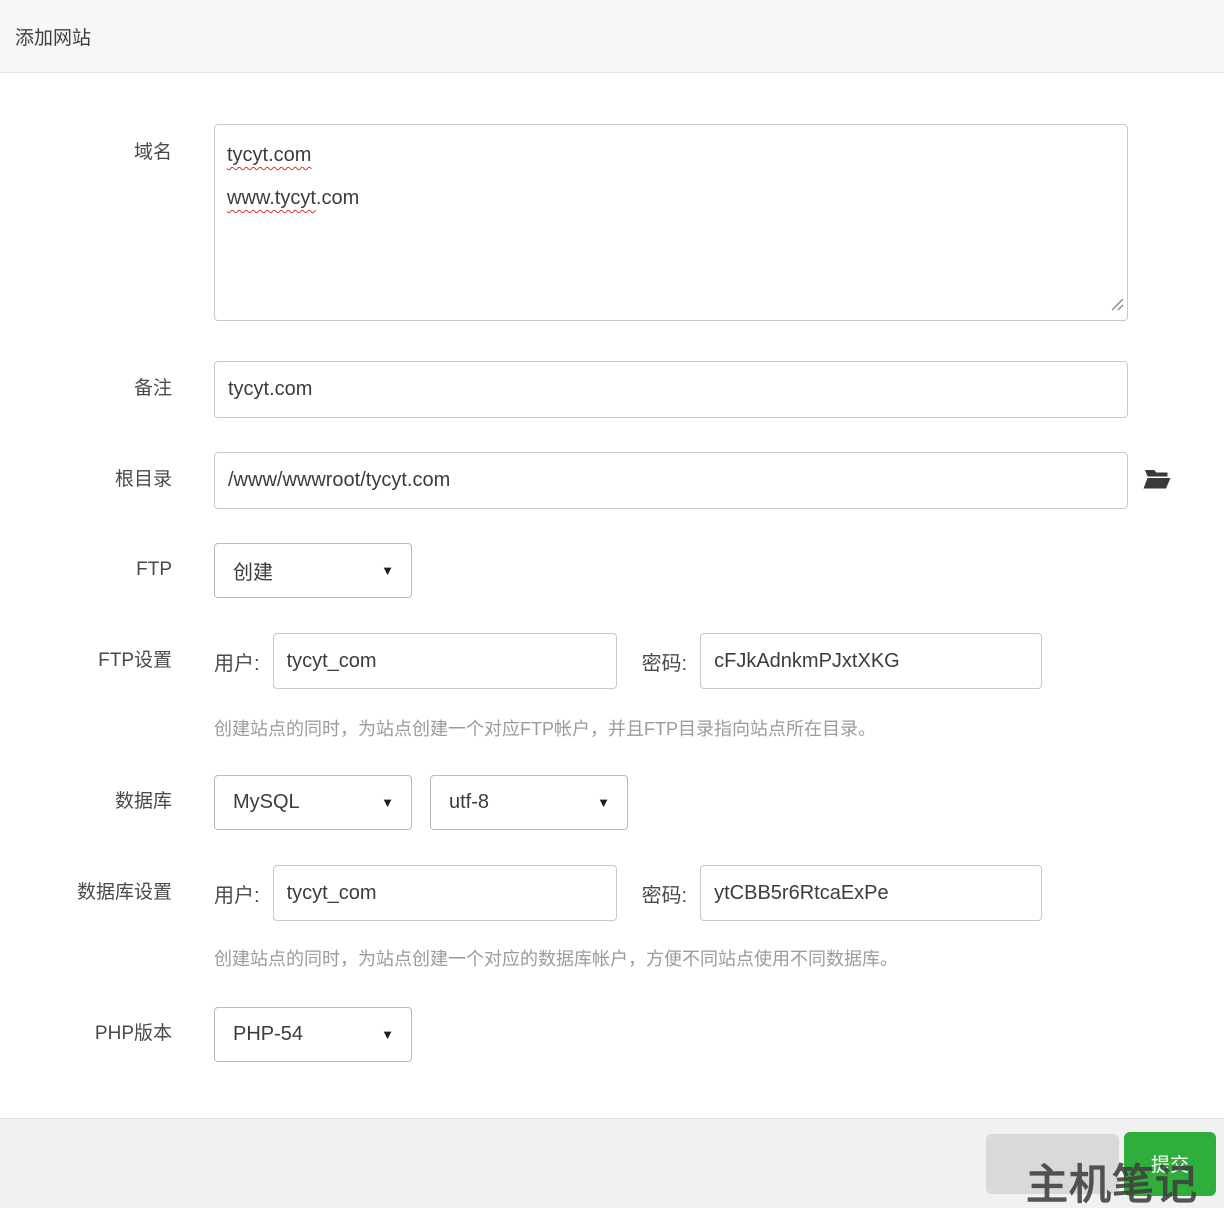 This screenshot has height=1212, width=1224. I want to click on php-version-select: PHP-54 ▼, so click(313, 1034).